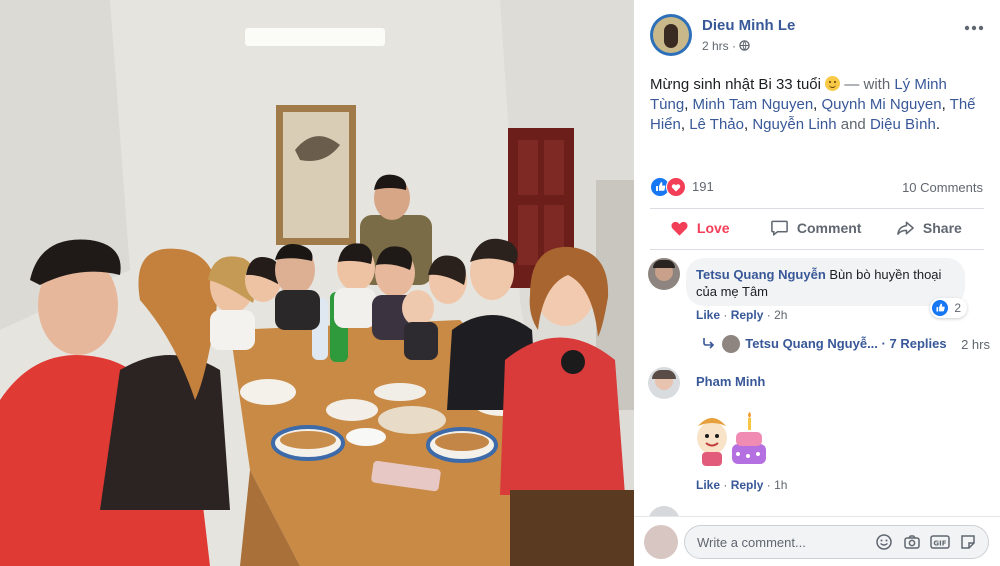  What do you see at coordinates (730, 381) in the screenshot?
I see `comment-author: Pham Minh` at bounding box center [730, 381].